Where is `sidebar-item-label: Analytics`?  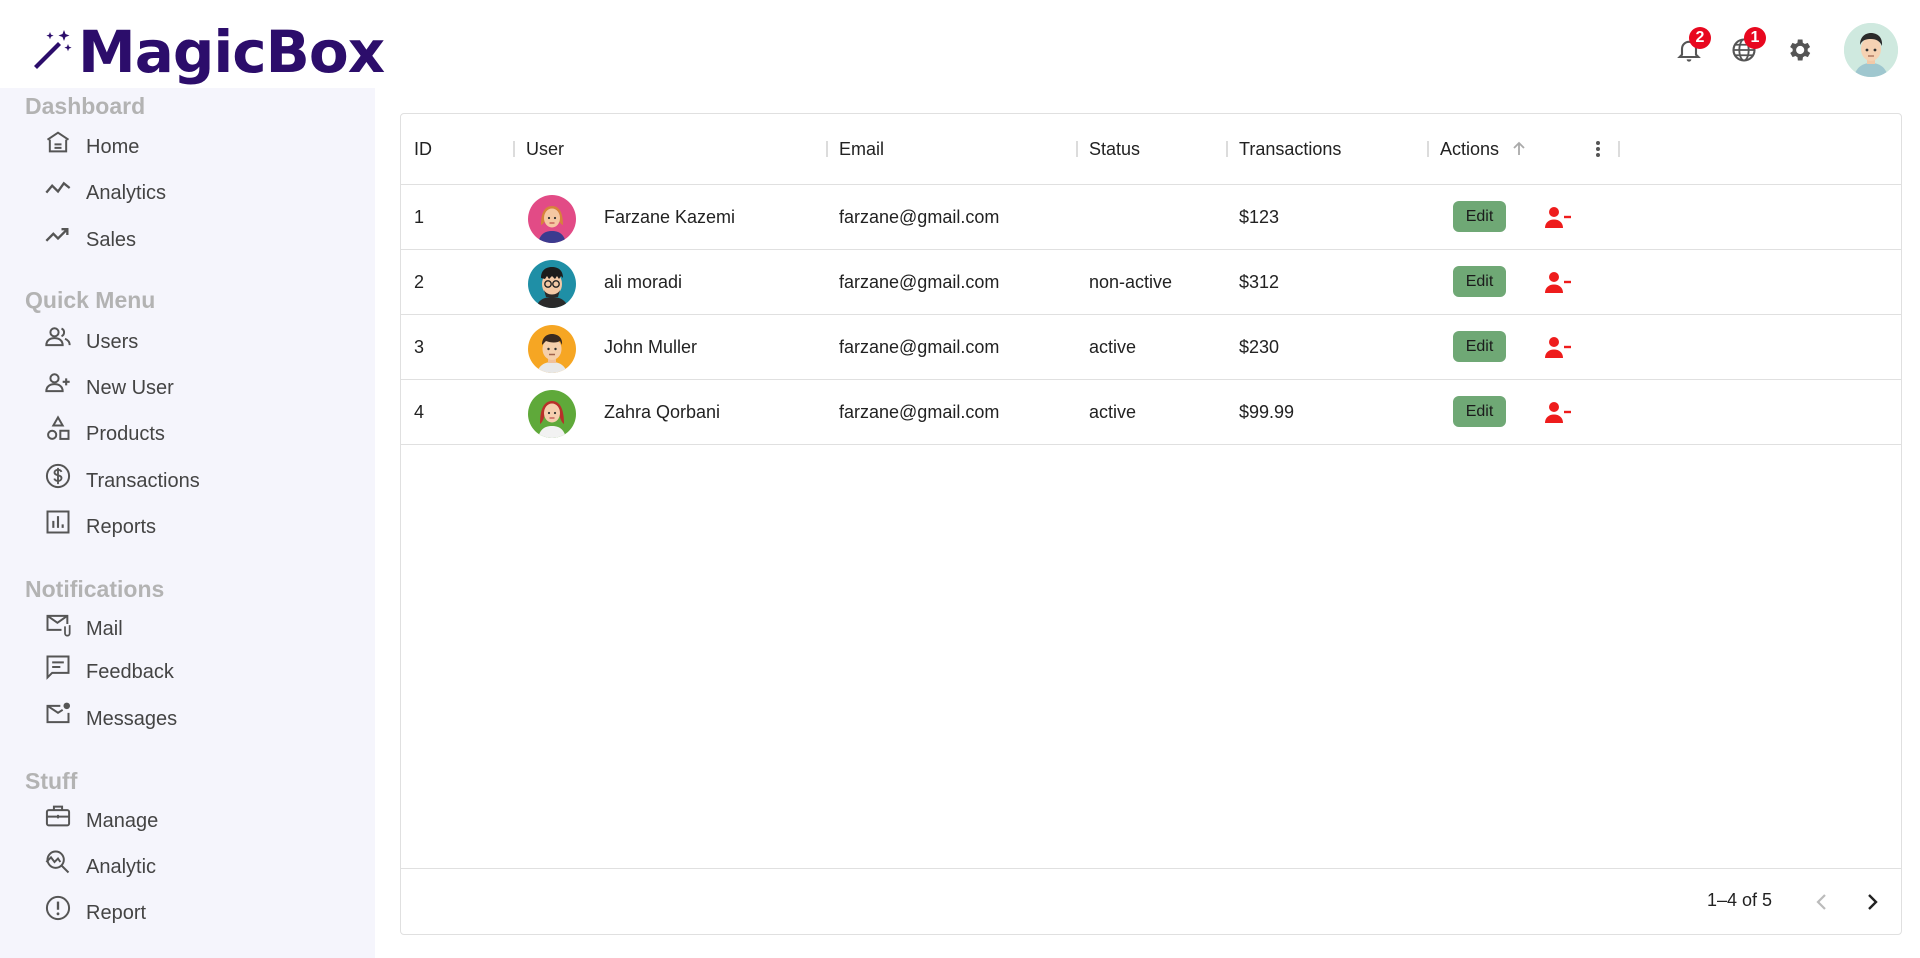 sidebar-item-label: Analytics is located at coordinates (126, 193).